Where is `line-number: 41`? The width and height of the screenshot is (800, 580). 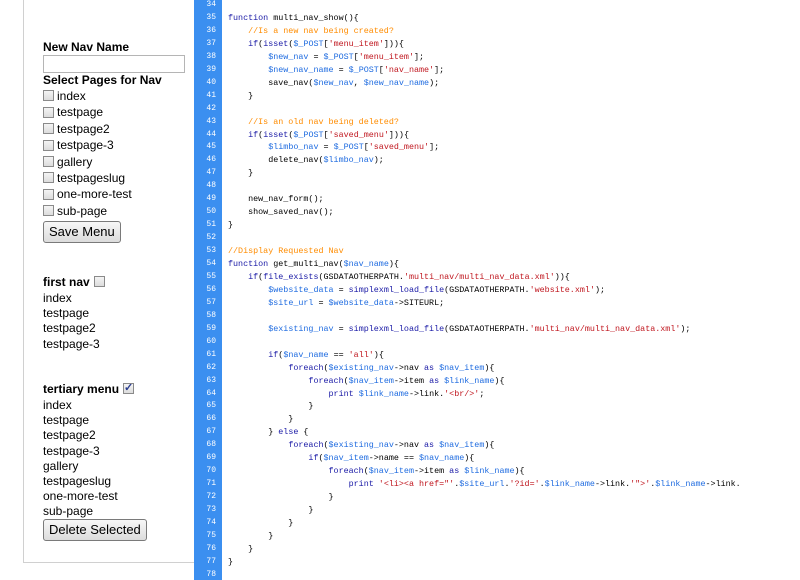
line-number: 41 is located at coordinates (211, 95).